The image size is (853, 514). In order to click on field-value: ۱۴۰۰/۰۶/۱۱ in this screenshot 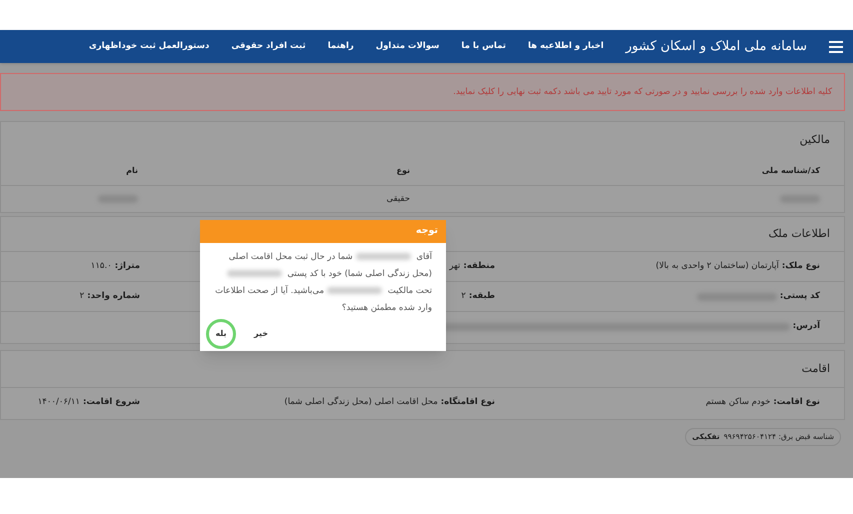, I will do `click(59, 402)`.